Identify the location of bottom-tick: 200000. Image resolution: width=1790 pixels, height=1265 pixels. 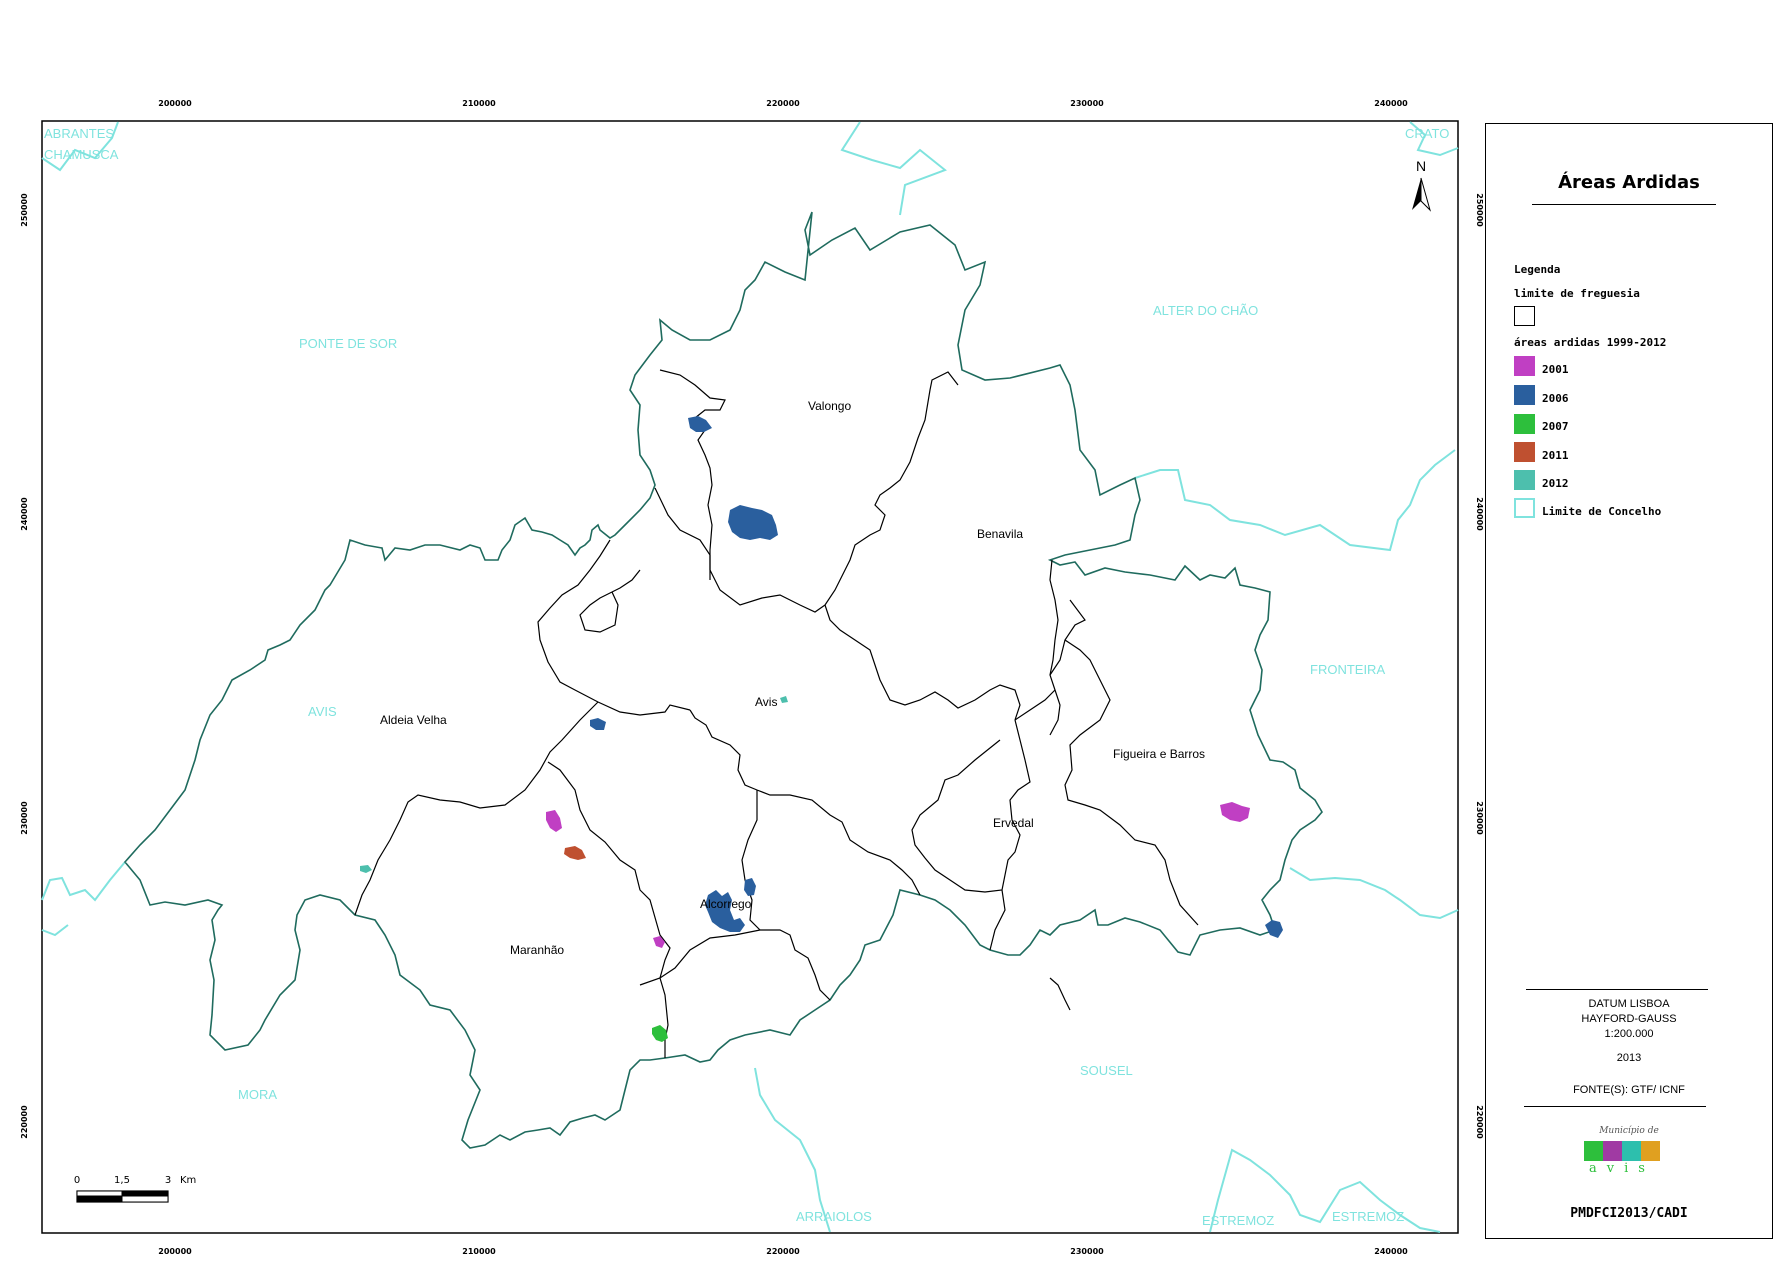
(175, 1251).